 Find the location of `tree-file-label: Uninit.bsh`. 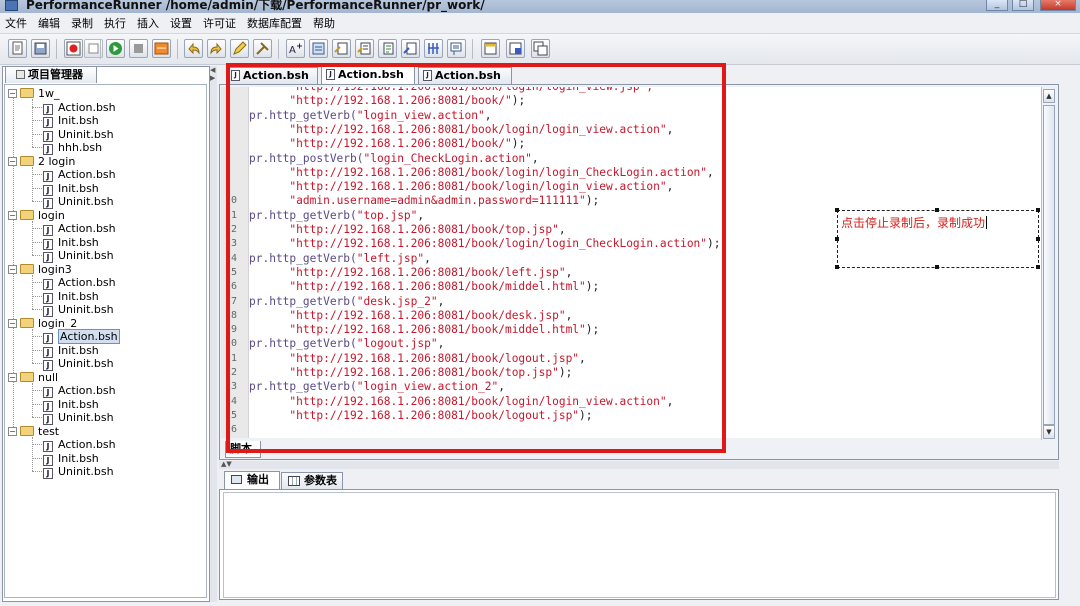

tree-file-label: Uninit.bsh is located at coordinates (86, 255).